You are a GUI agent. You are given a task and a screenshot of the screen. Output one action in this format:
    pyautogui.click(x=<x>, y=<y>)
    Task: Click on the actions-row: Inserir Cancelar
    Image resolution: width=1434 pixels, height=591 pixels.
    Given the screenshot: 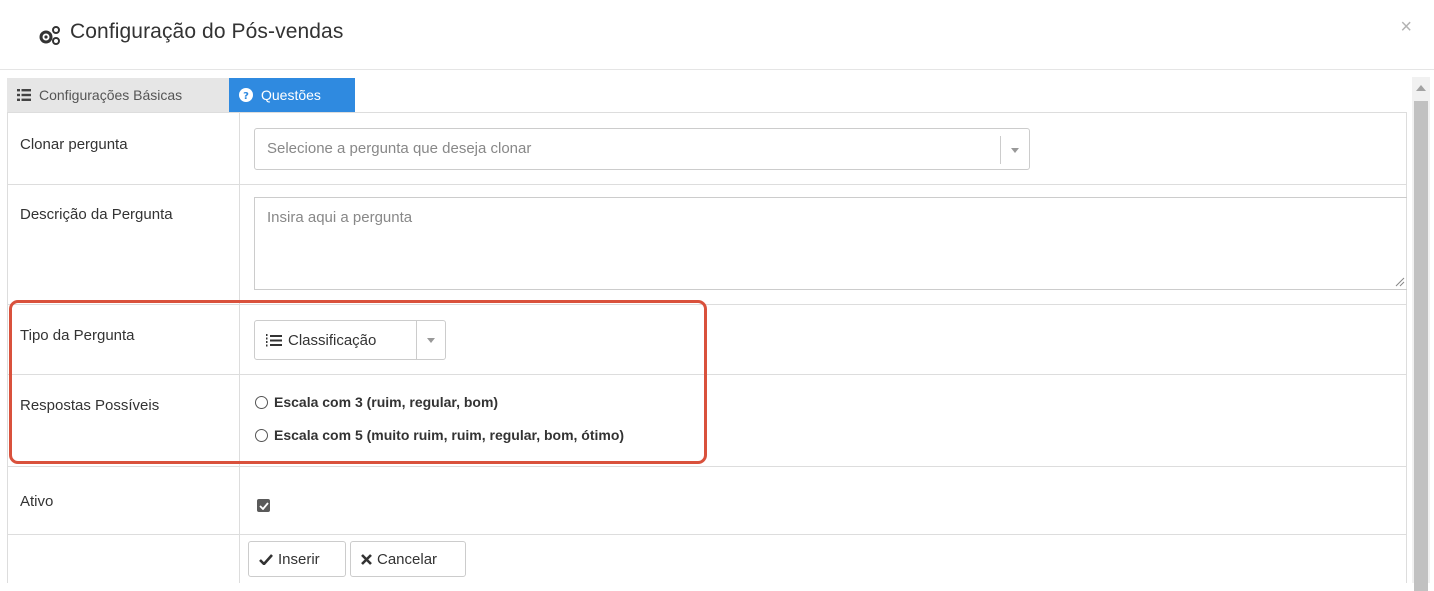 What is the action you would take?
    pyautogui.click(x=707, y=559)
    